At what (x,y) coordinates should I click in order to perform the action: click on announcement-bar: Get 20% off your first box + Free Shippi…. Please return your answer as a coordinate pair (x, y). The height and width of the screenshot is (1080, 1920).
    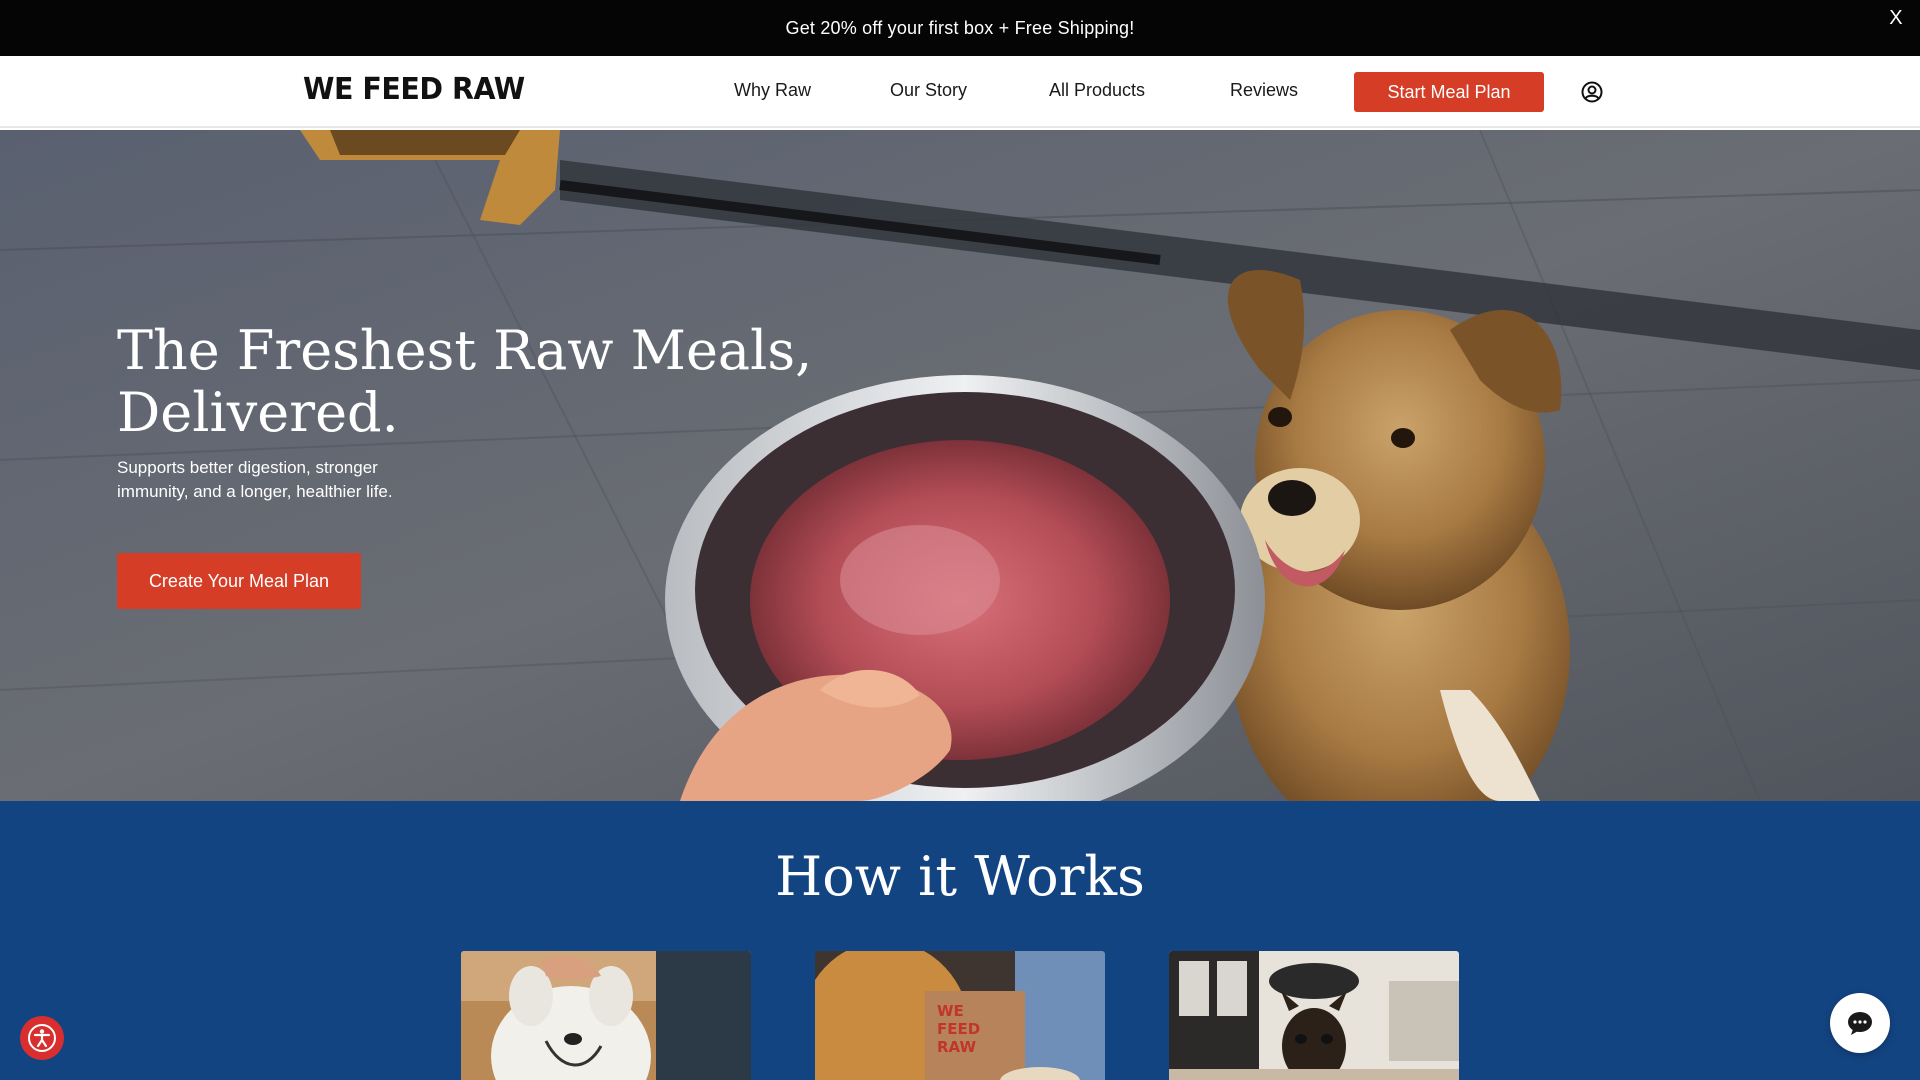
    Looking at the image, I should click on (960, 28).